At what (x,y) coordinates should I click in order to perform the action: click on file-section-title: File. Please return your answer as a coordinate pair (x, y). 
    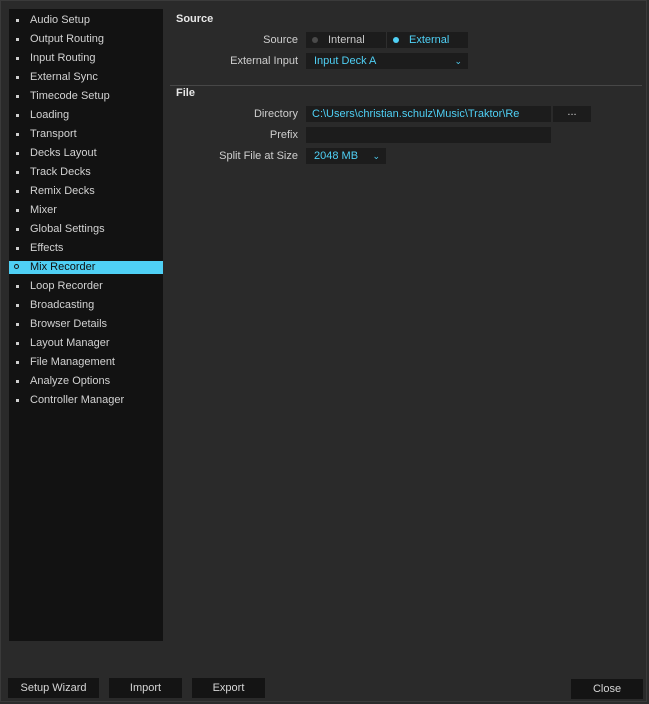
    Looking at the image, I should click on (185, 93).